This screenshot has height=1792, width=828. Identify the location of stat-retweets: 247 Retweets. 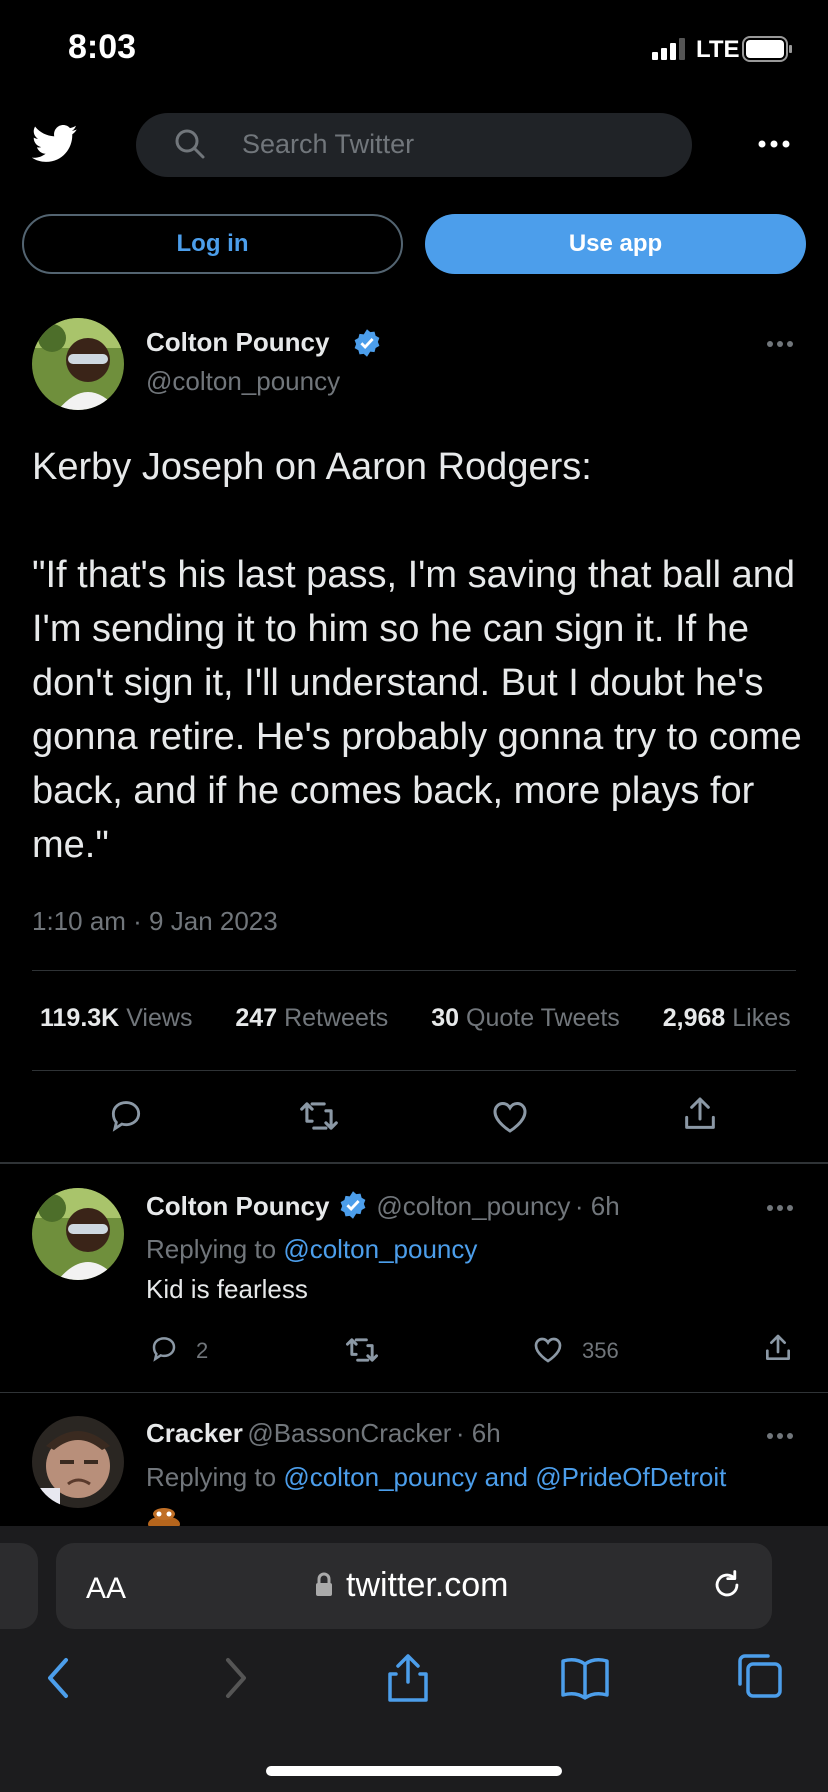
(311, 1018).